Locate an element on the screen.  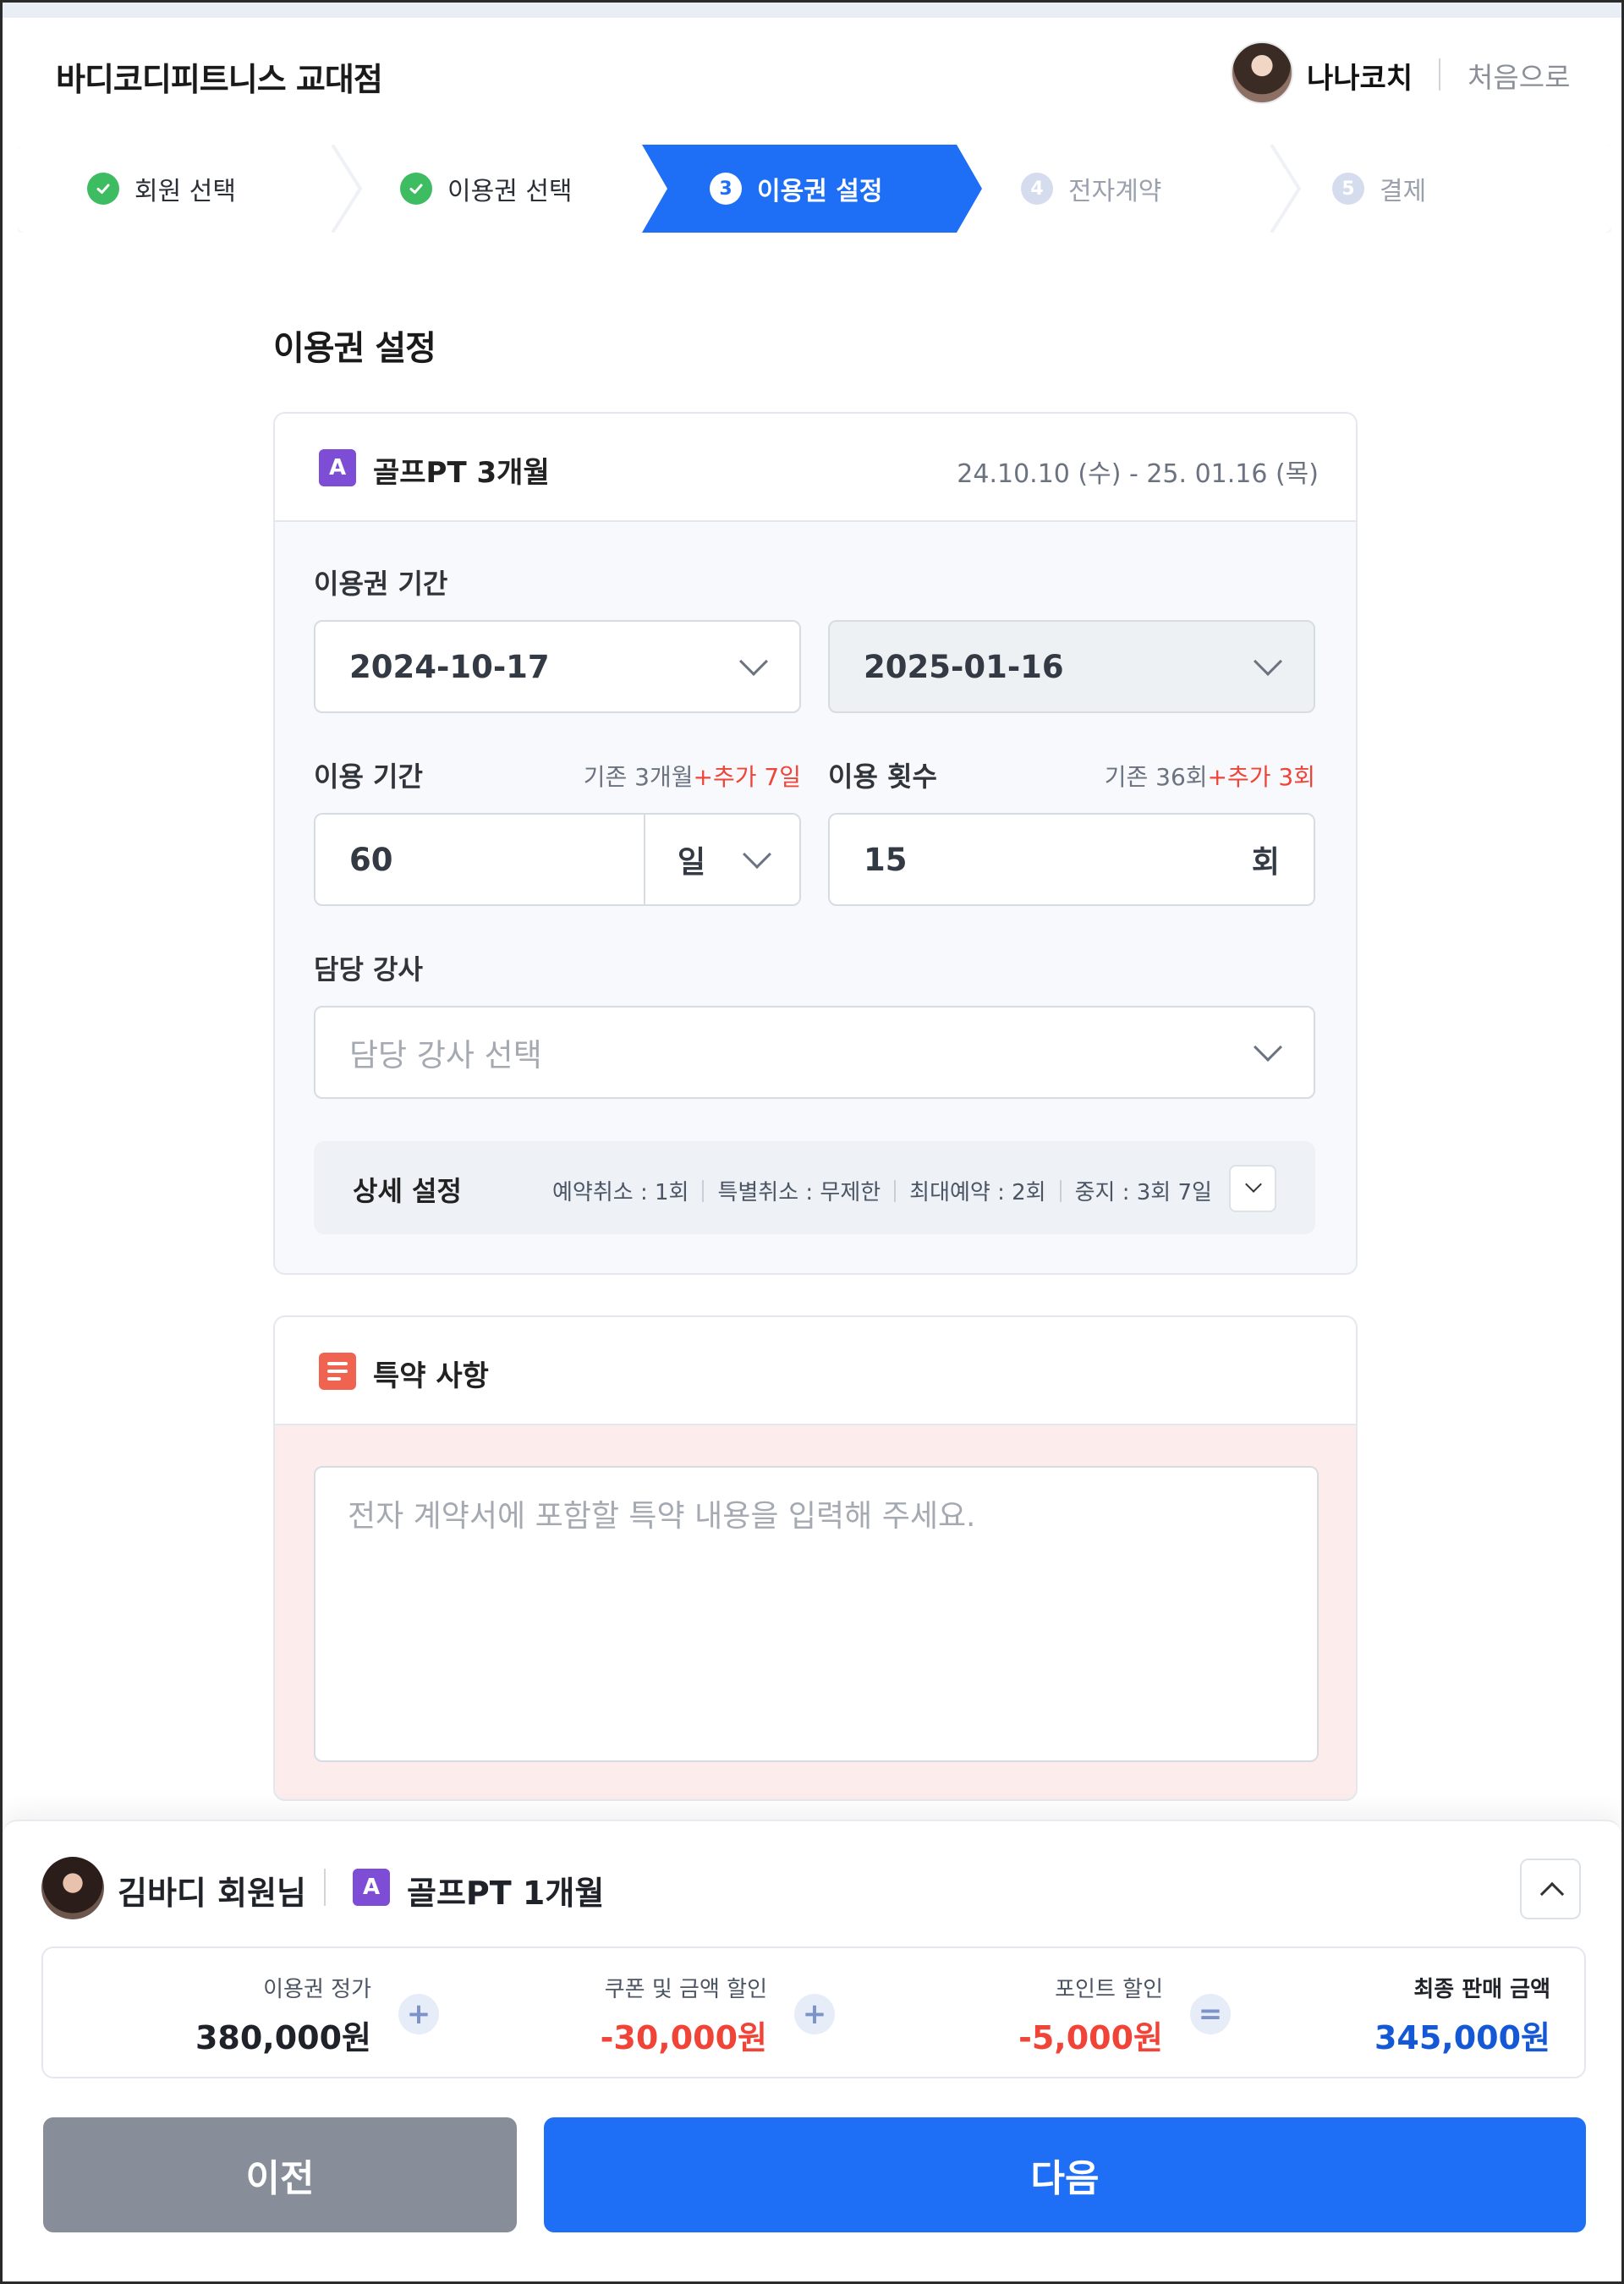
count-label: 이용 횟수 is located at coordinates (882, 777).